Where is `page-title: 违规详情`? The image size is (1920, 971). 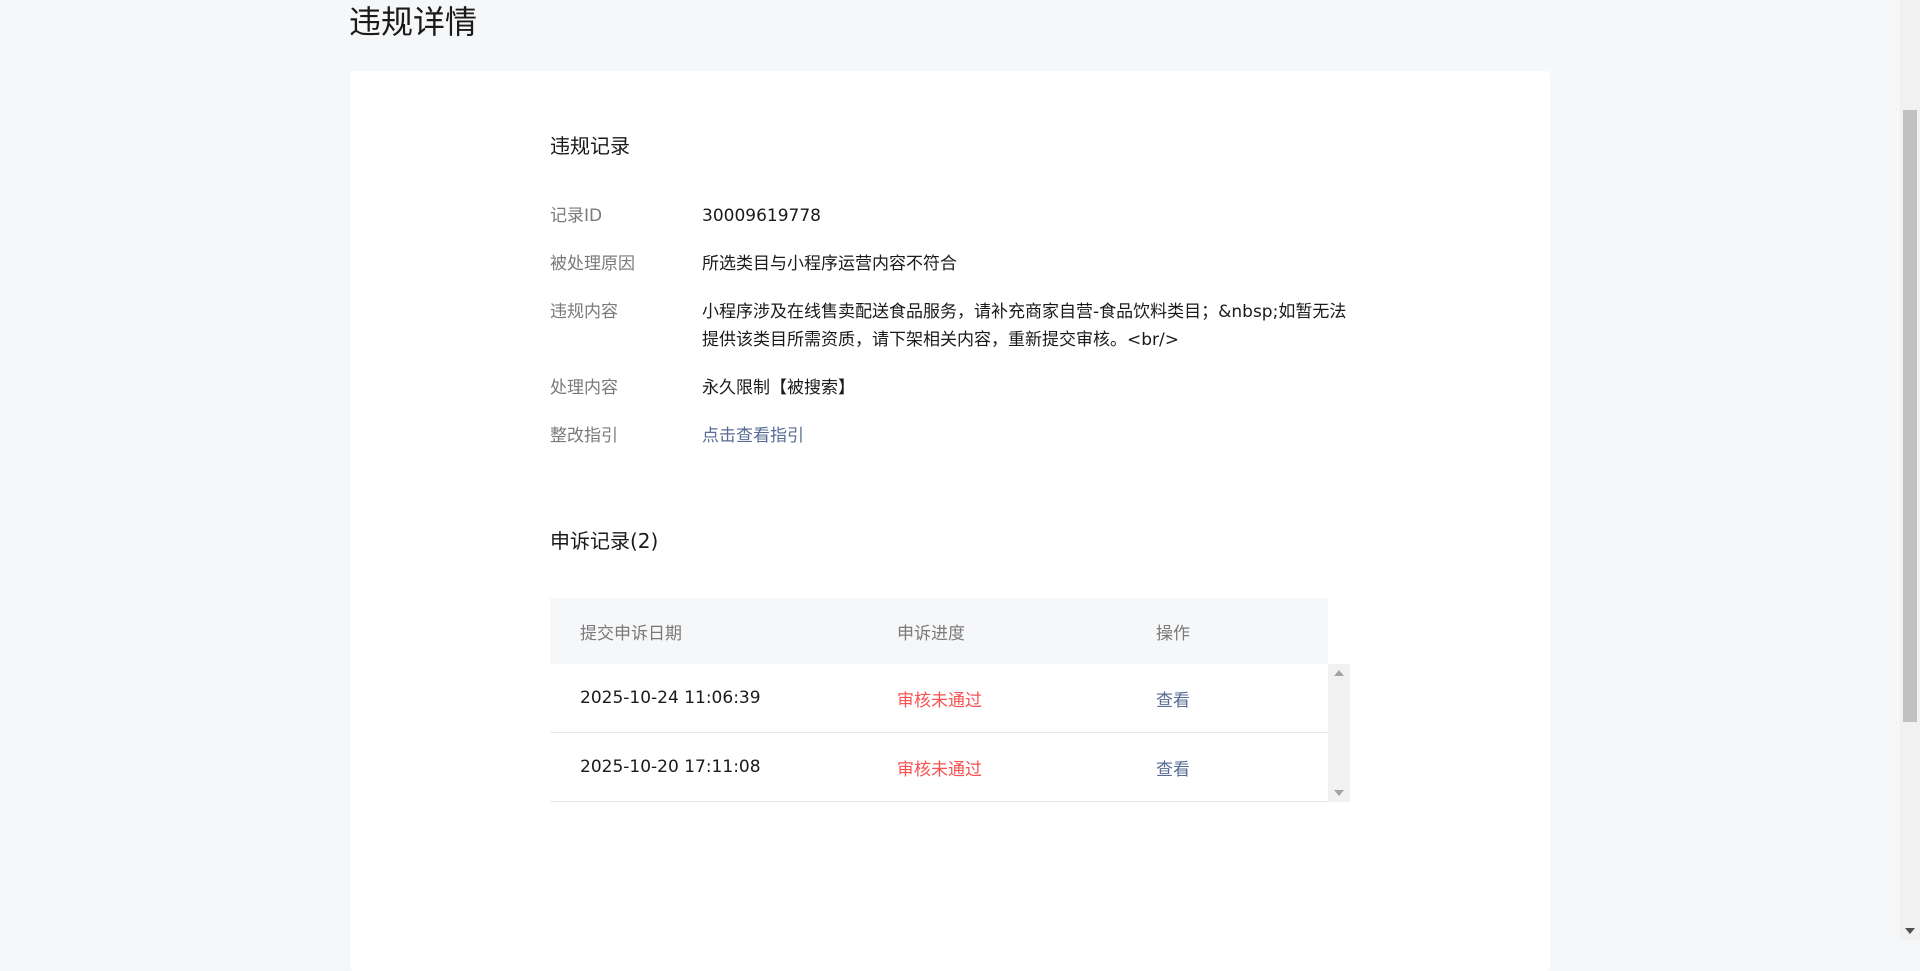
page-title: 违规详情 is located at coordinates (413, 22).